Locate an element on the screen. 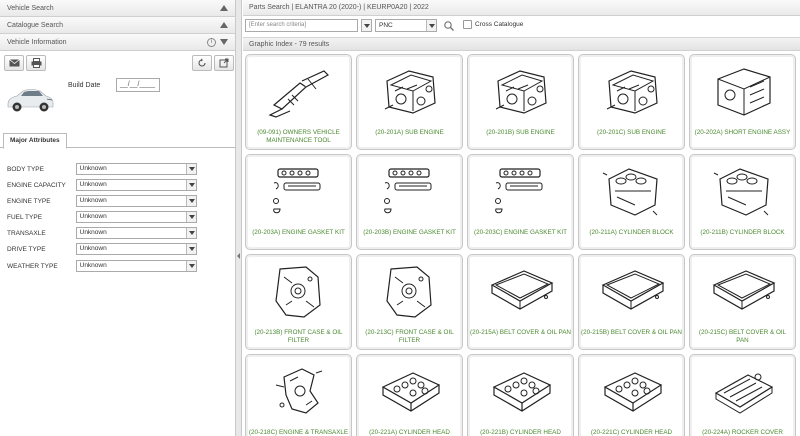  fuel-type-select: Unknown is located at coordinates (136, 217).